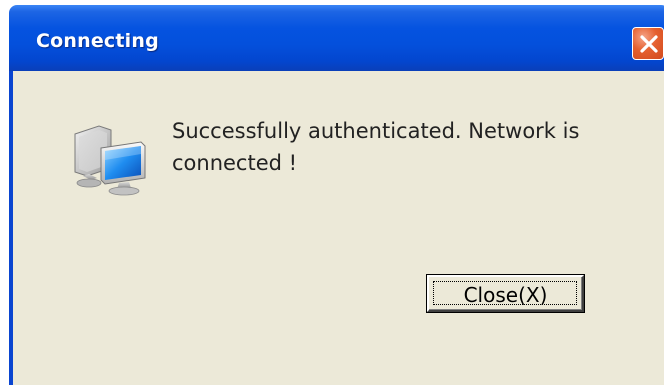 This screenshot has height=385, width=664. I want to click on title-close-button, so click(648, 43).